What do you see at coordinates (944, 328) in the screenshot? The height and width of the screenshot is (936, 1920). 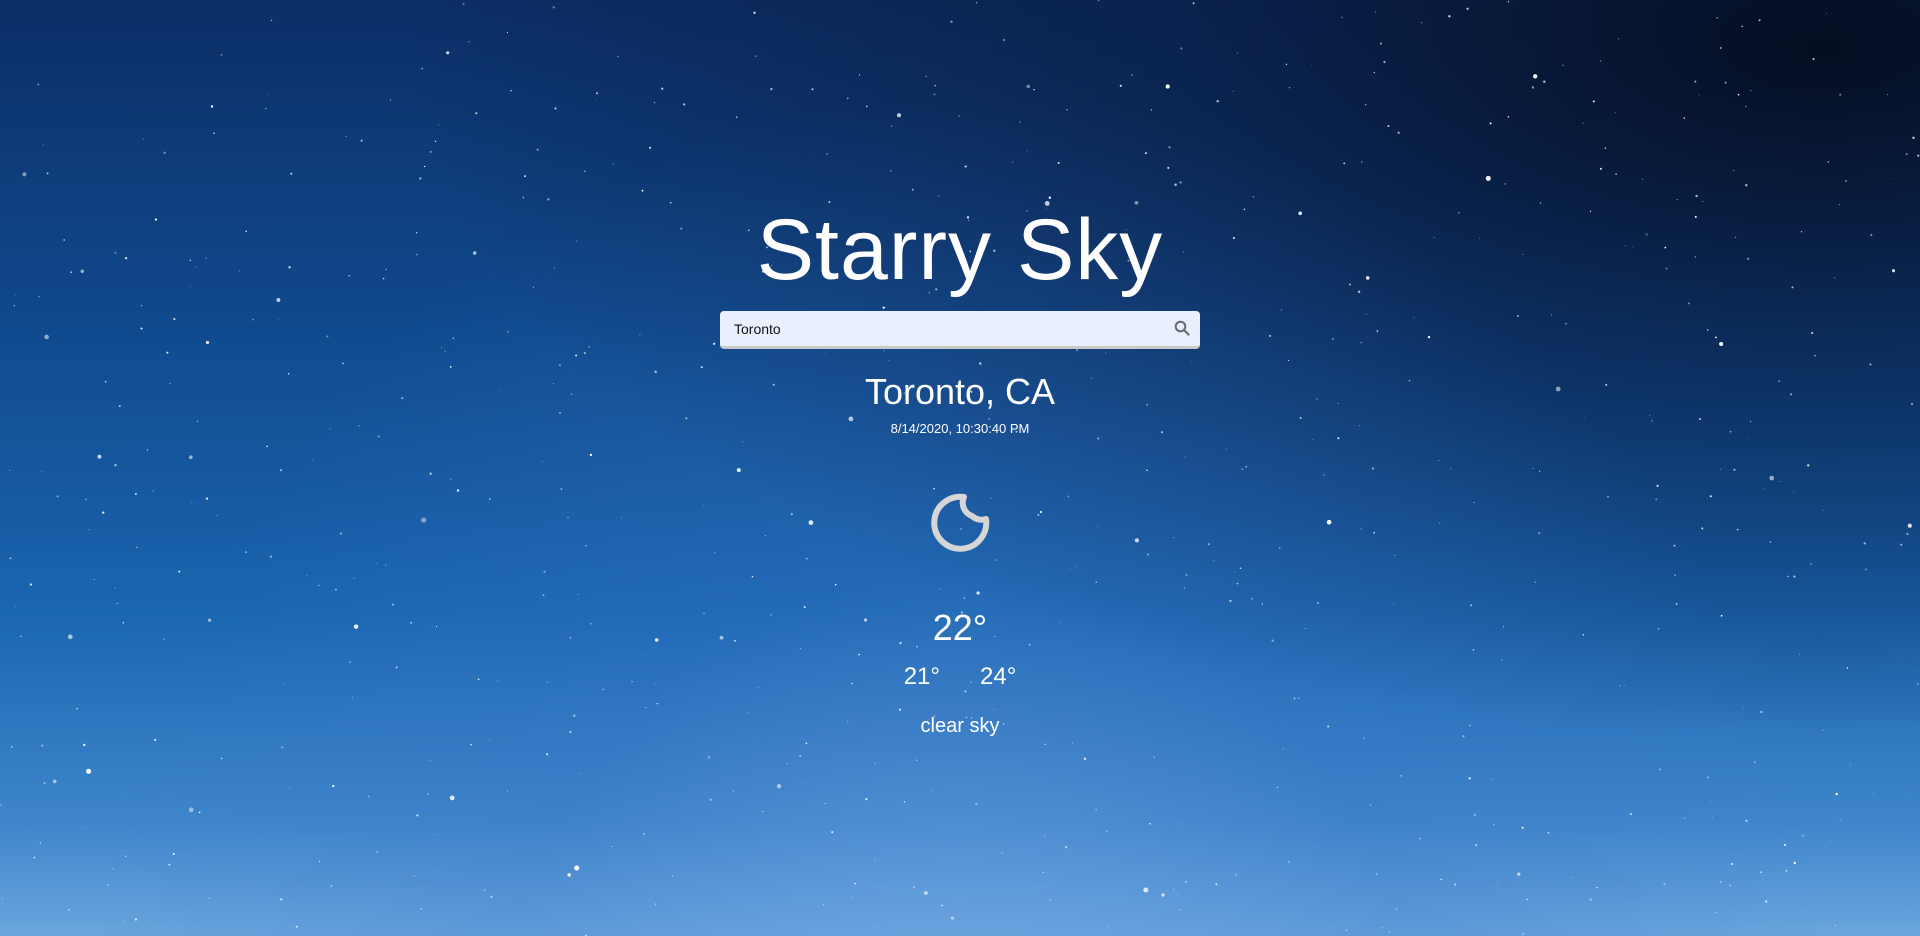 I see `search-input` at bounding box center [944, 328].